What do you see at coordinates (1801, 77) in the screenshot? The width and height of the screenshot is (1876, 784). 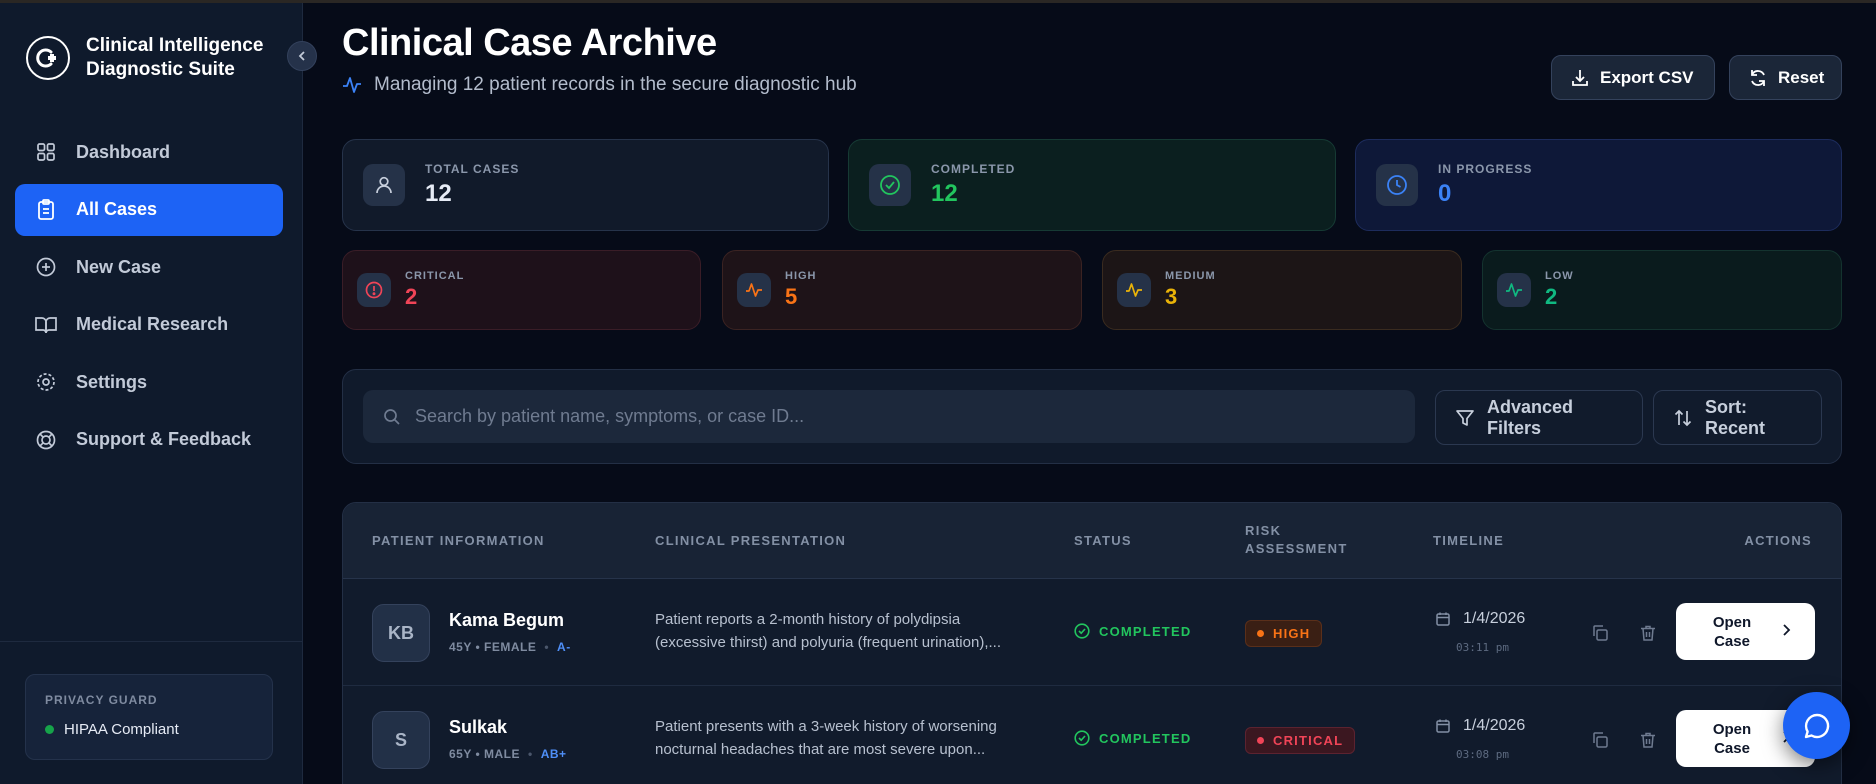 I see `reset-label: Reset` at bounding box center [1801, 77].